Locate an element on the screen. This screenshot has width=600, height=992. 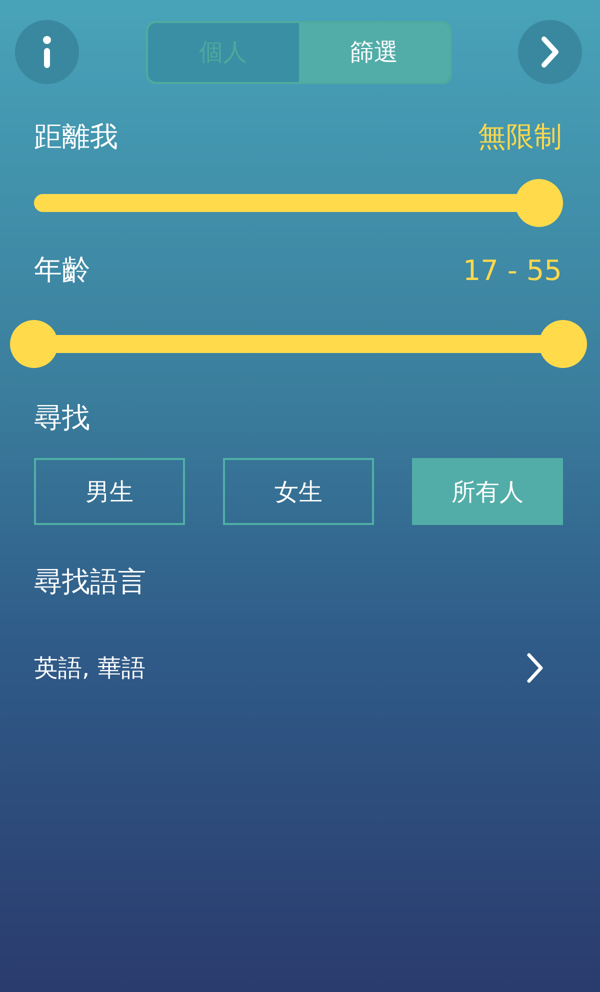
languages-label: 尋找語言 is located at coordinates (90, 582).